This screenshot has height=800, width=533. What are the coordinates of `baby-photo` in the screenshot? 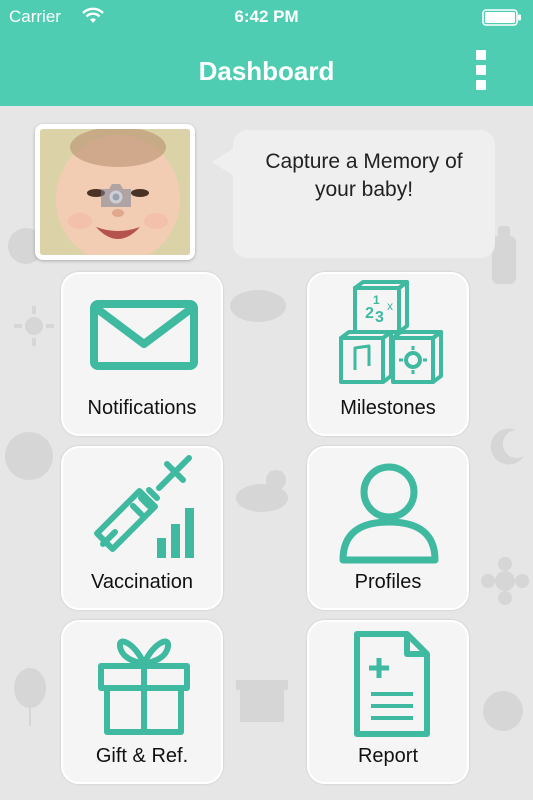 It's located at (115, 192).